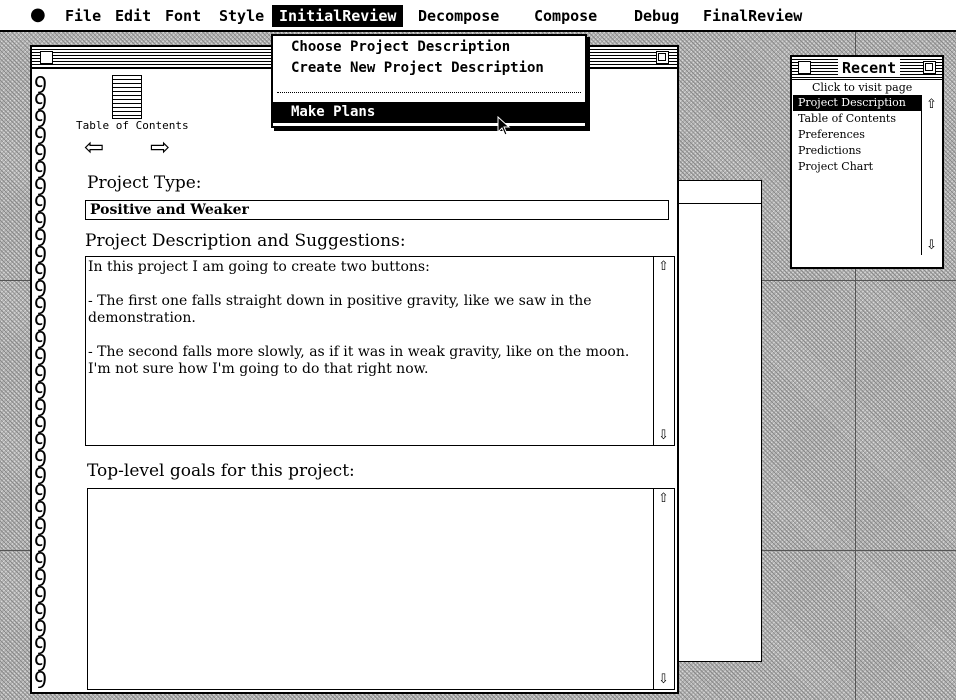 This screenshot has width=956, height=700. Describe the element at coordinates (132, 125) in the screenshot. I see `table-of-contents-label: Table of Contents` at that location.